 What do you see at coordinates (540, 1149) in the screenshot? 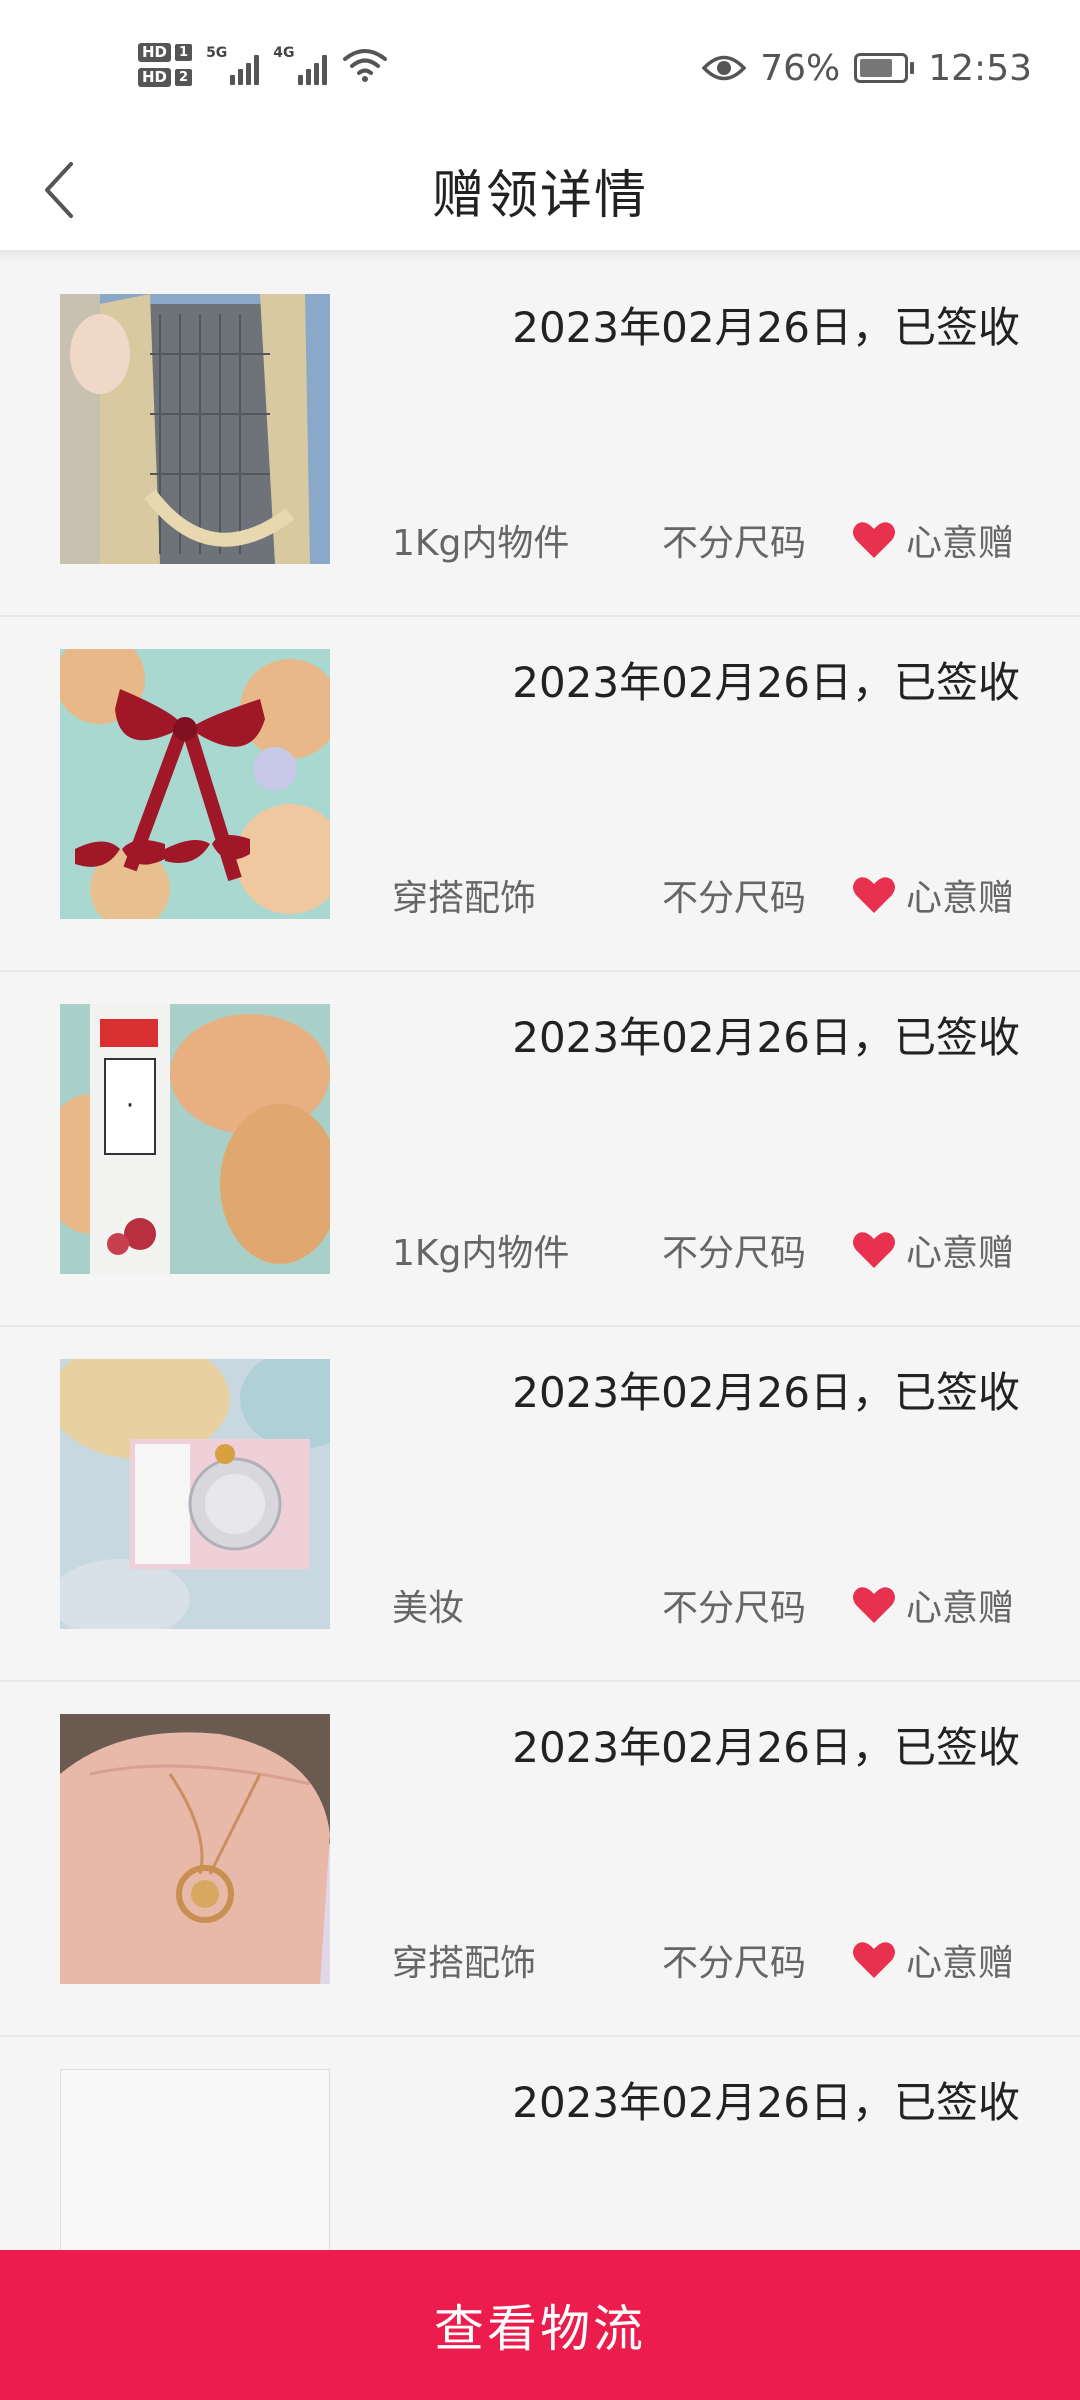
I see `list-item: · 2023年02月26日，已签收 1Kg内物件 不分尺码 心意赠` at bounding box center [540, 1149].